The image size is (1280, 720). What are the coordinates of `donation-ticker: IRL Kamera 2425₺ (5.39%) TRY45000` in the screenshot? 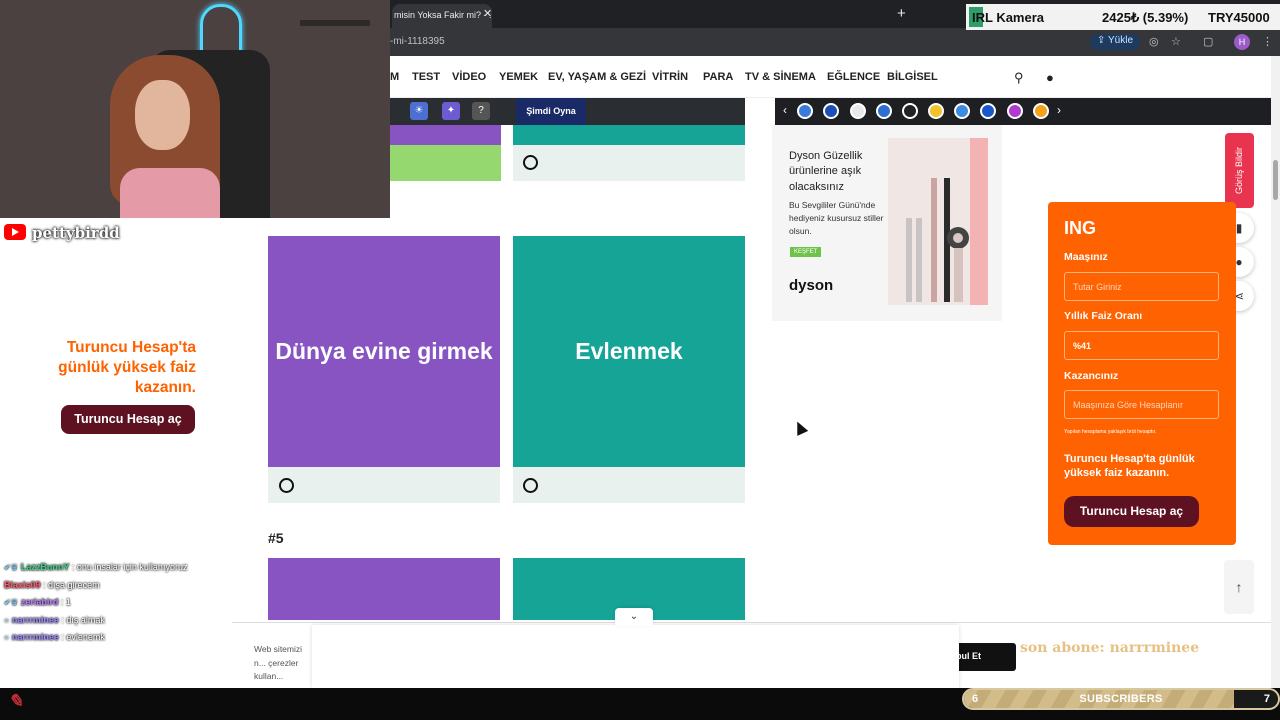 It's located at (1123, 17).